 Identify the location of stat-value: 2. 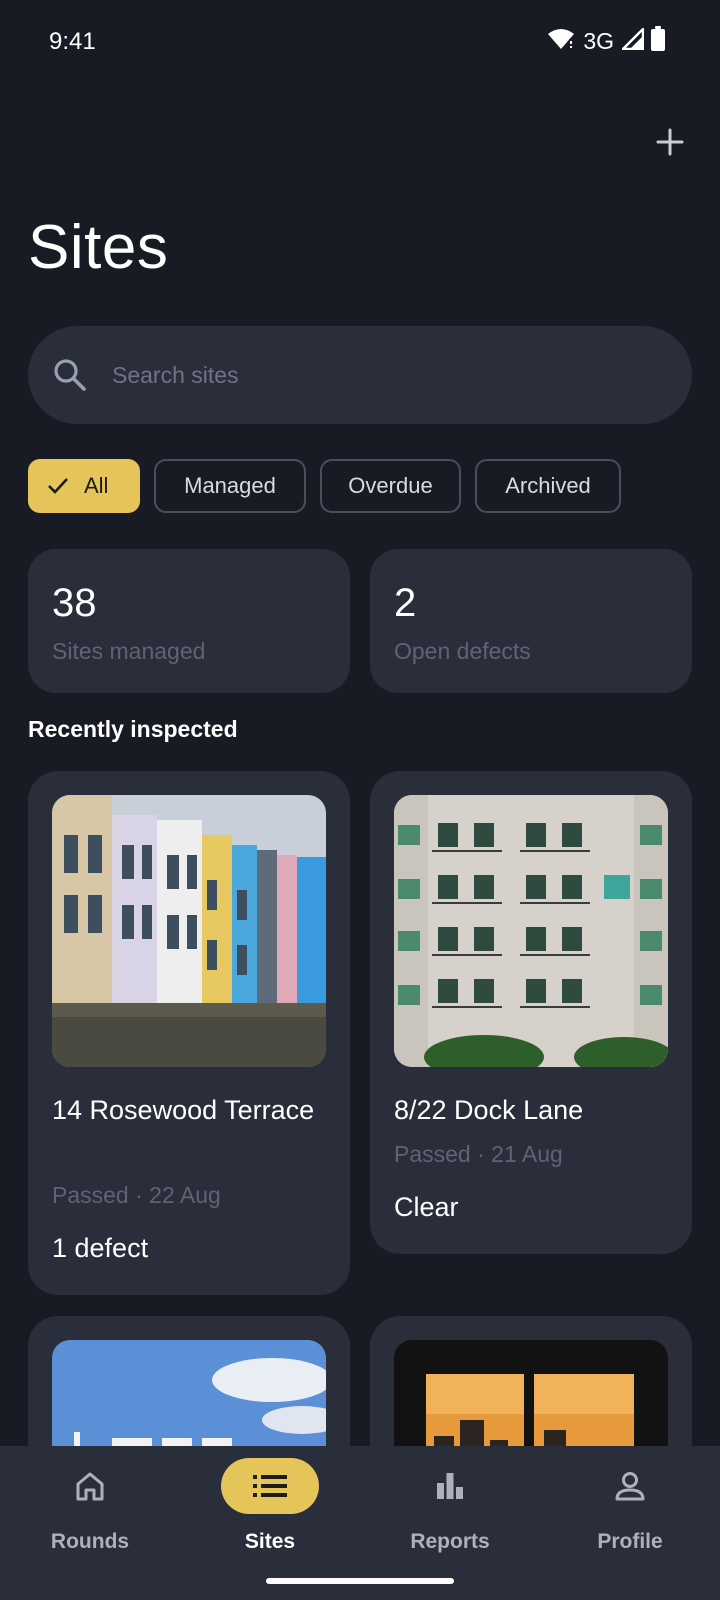
(405, 603).